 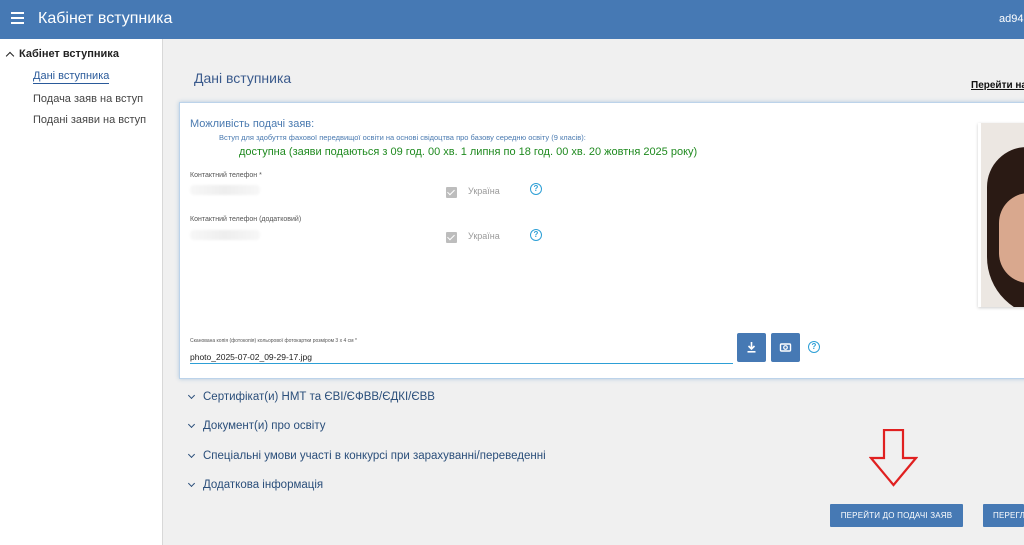 I want to click on section-additional-info-label: Додаткова інформація, so click(x=263, y=485).